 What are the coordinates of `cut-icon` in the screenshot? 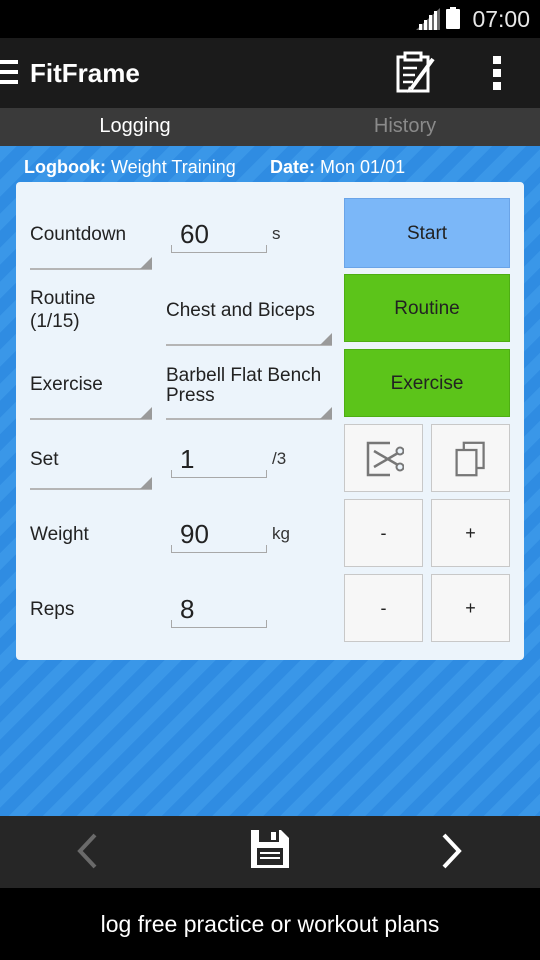 It's located at (385, 459).